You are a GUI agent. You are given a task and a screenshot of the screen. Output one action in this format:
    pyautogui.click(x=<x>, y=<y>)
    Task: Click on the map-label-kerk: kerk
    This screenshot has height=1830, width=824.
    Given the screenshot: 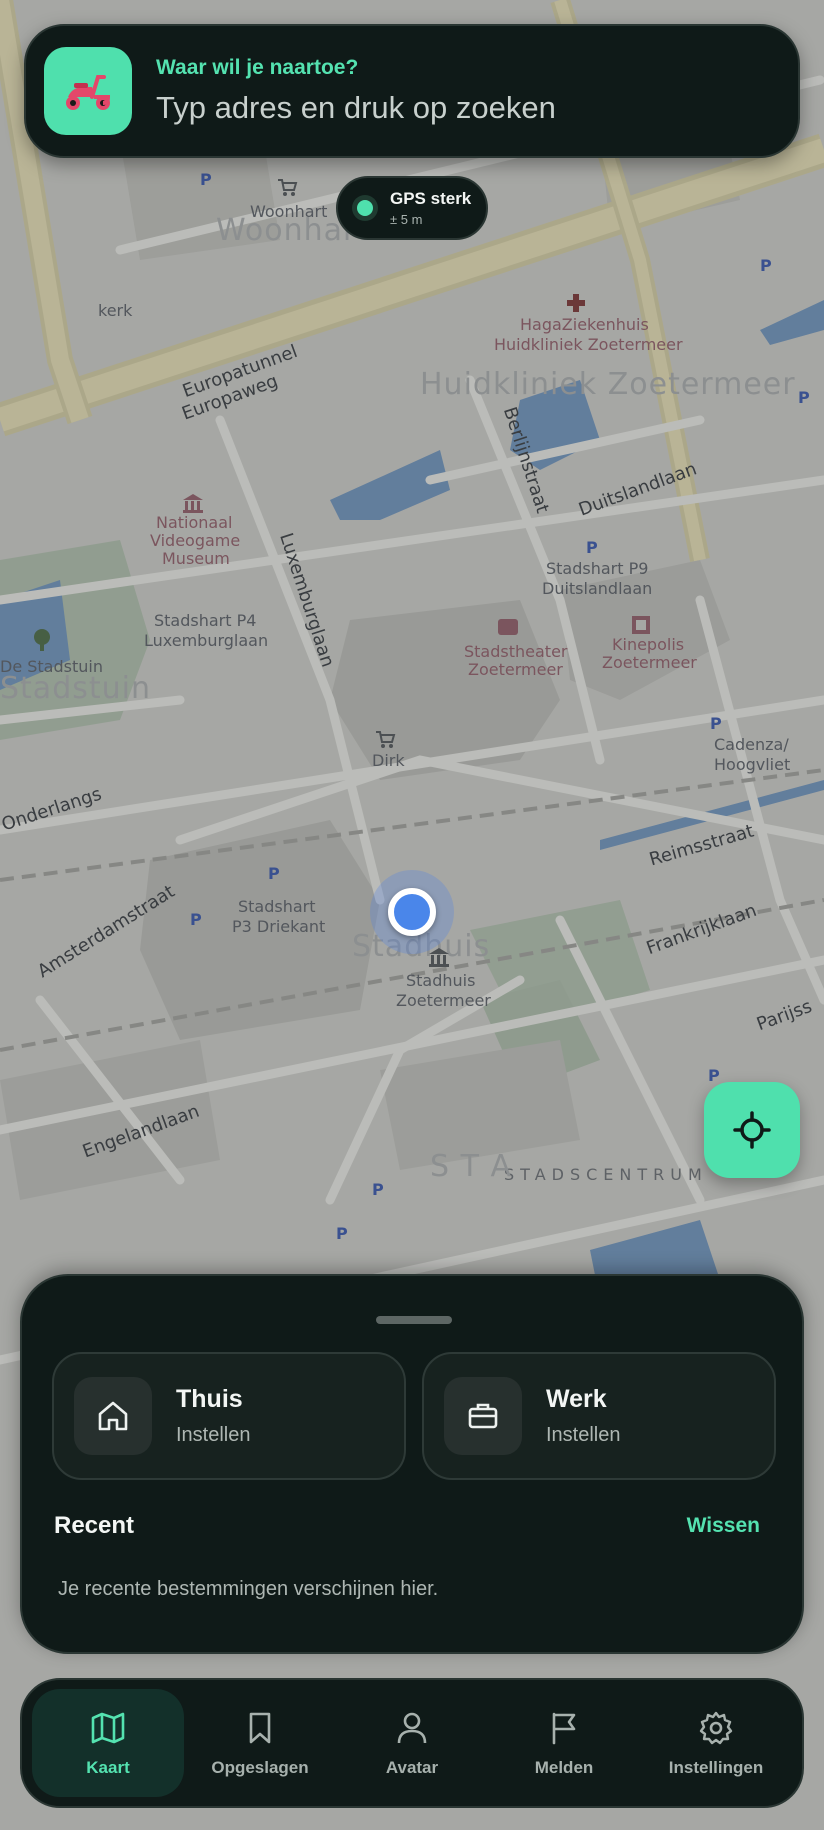 What is the action you would take?
    pyautogui.click(x=115, y=310)
    